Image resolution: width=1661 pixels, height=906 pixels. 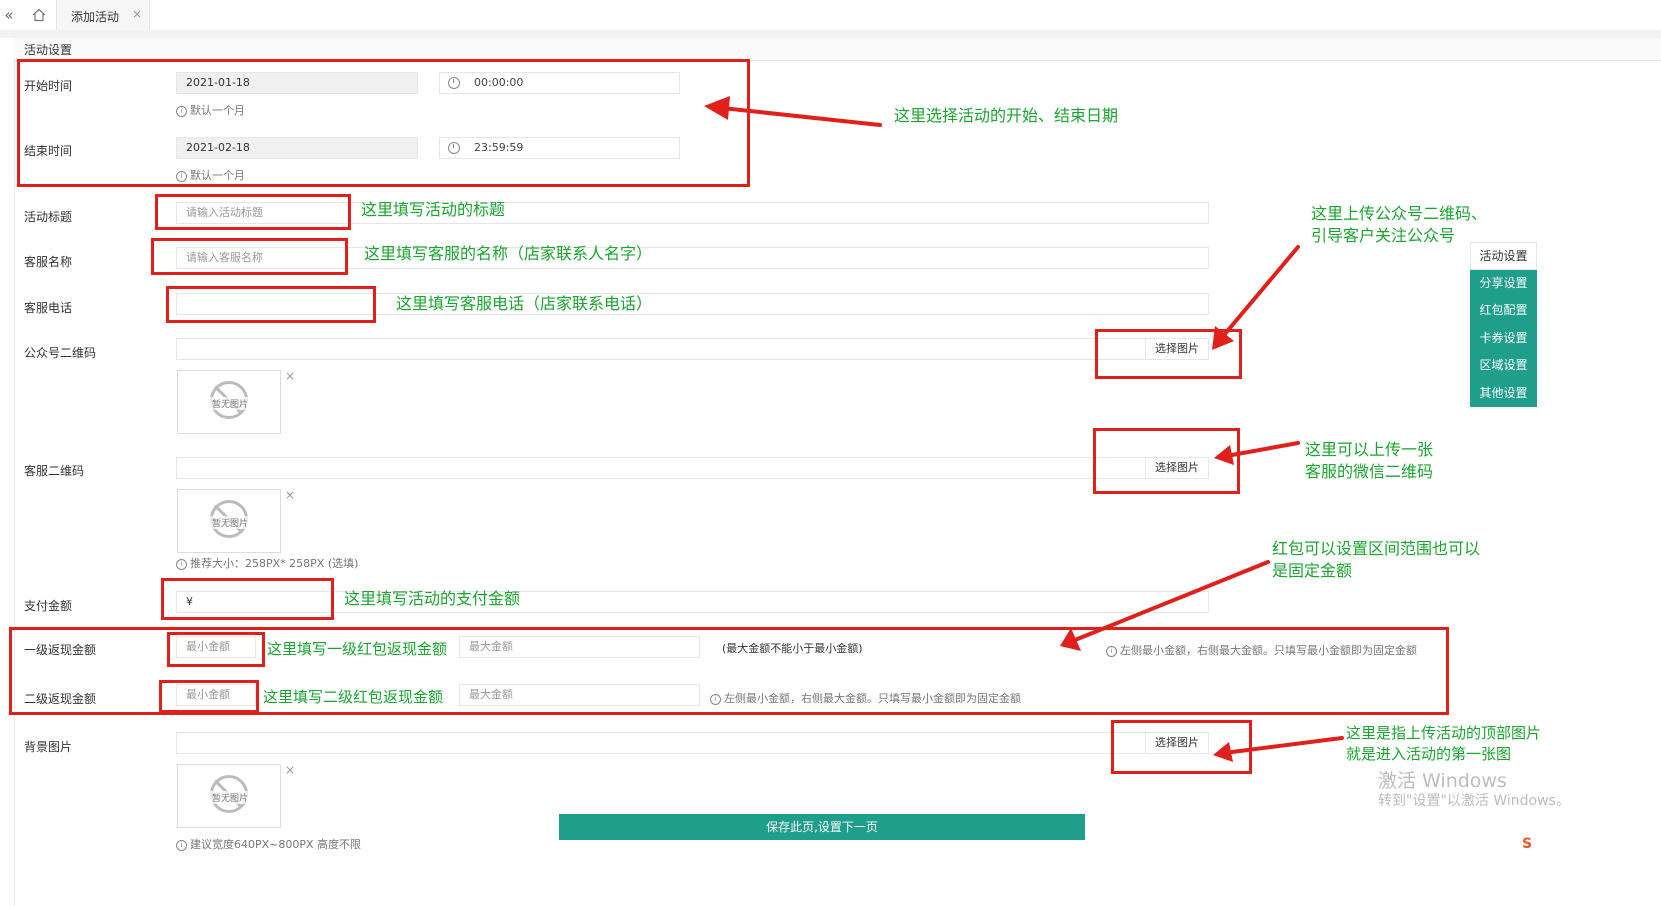 What do you see at coordinates (1369, 471) in the screenshot?
I see `note-qr-cs-2: 客服的微信二维码` at bounding box center [1369, 471].